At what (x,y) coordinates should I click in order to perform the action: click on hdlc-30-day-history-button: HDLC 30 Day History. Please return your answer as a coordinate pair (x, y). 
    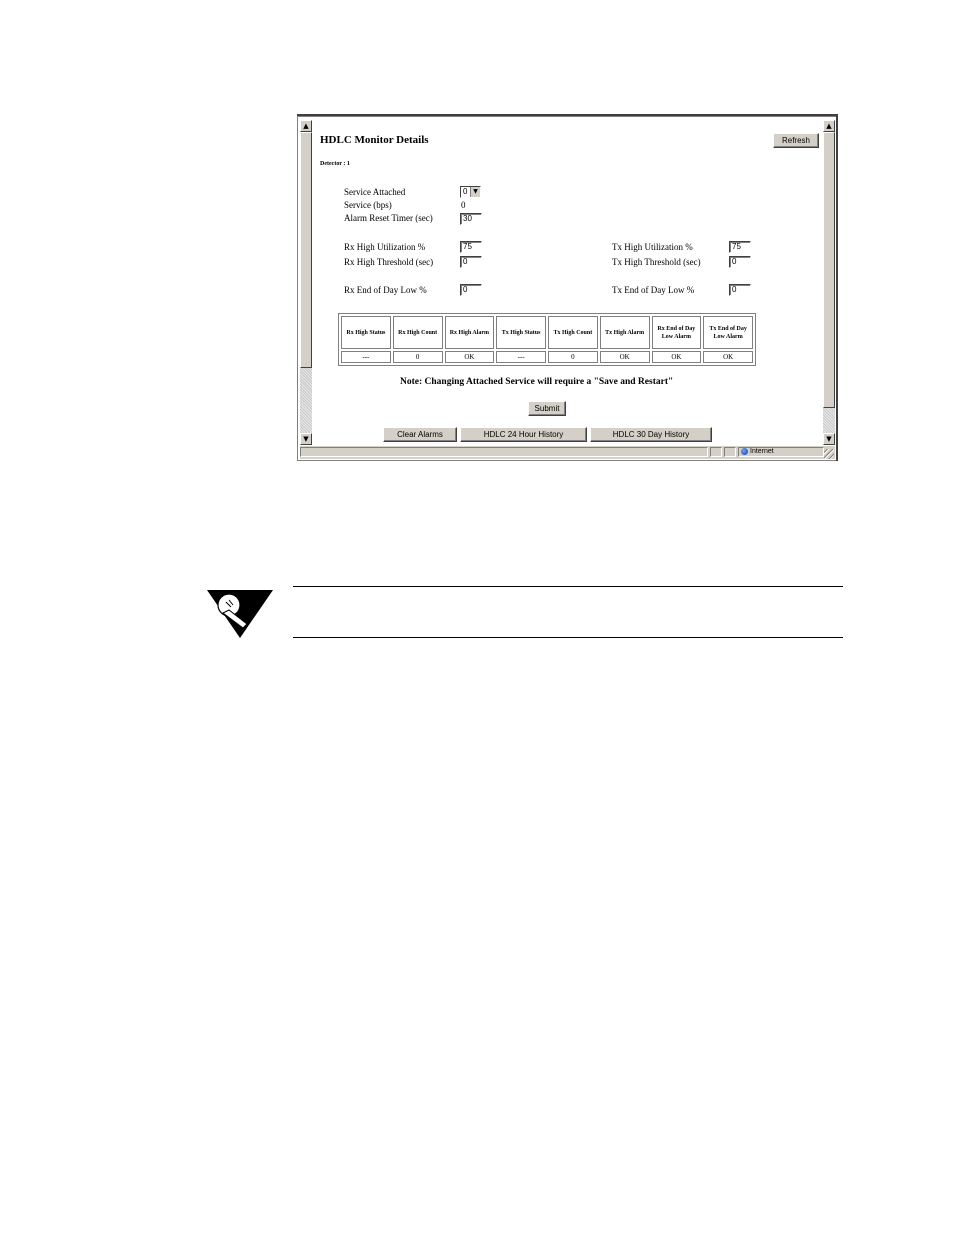
    Looking at the image, I should click on (651, 434).